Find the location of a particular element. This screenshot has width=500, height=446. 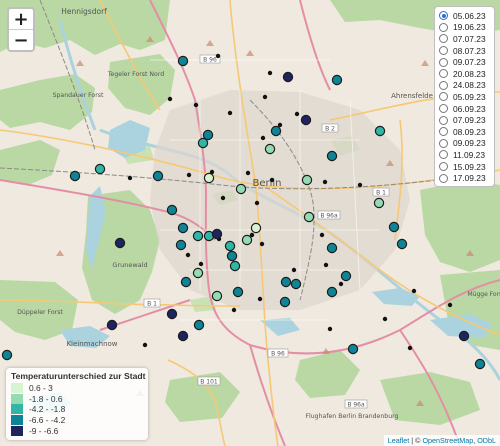

date-layer-option: 19.06.23 is located at coordinates (464, 28).